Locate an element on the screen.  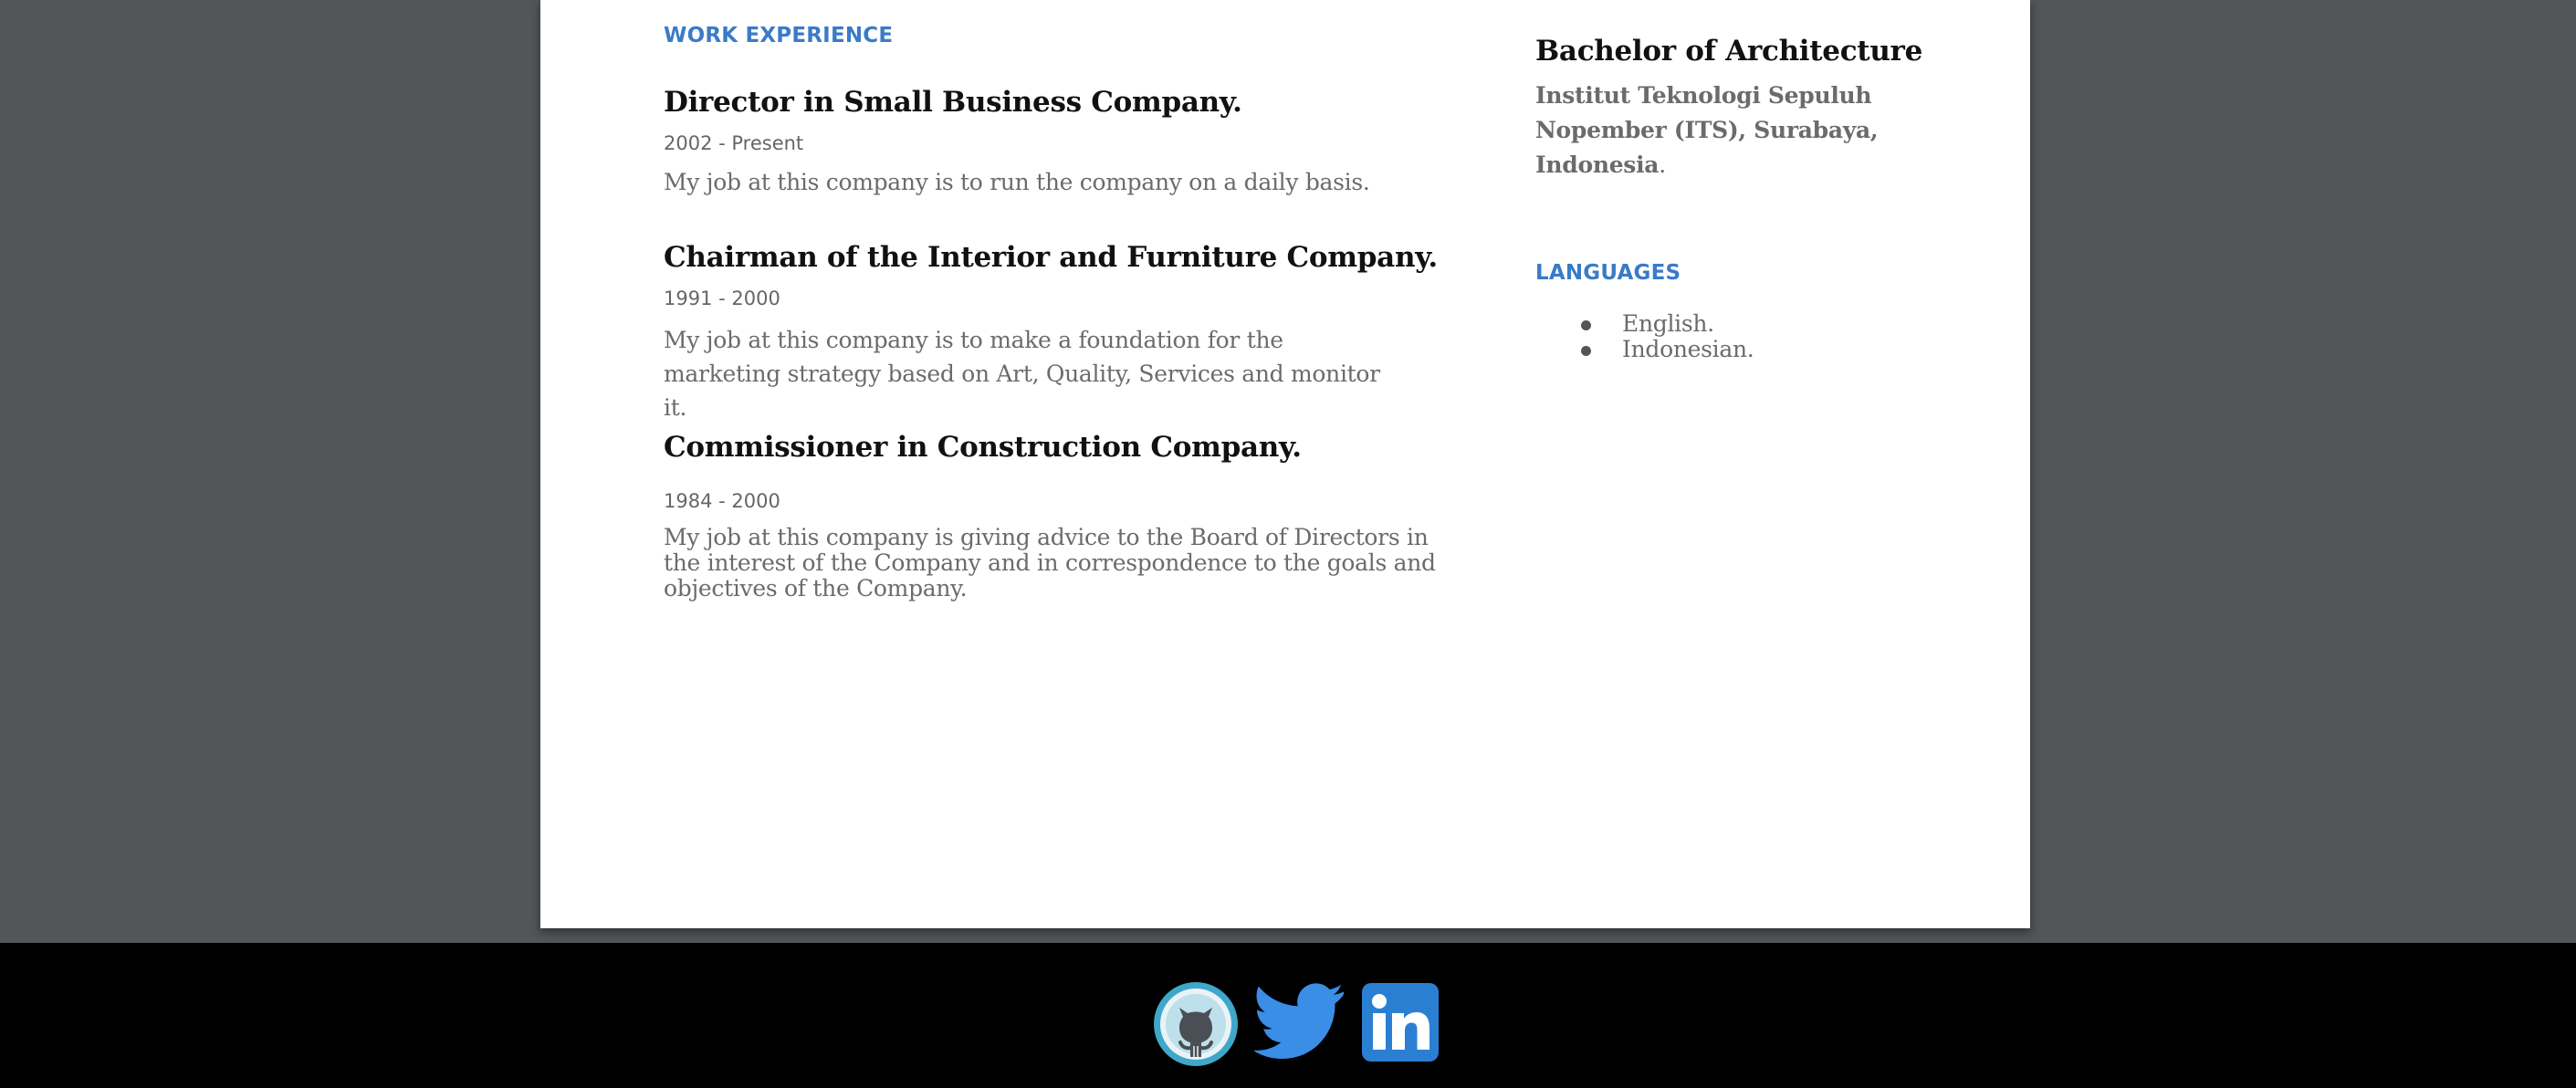
education-degree: Bachelor of Architecture is located at coordinates (1729, 52).